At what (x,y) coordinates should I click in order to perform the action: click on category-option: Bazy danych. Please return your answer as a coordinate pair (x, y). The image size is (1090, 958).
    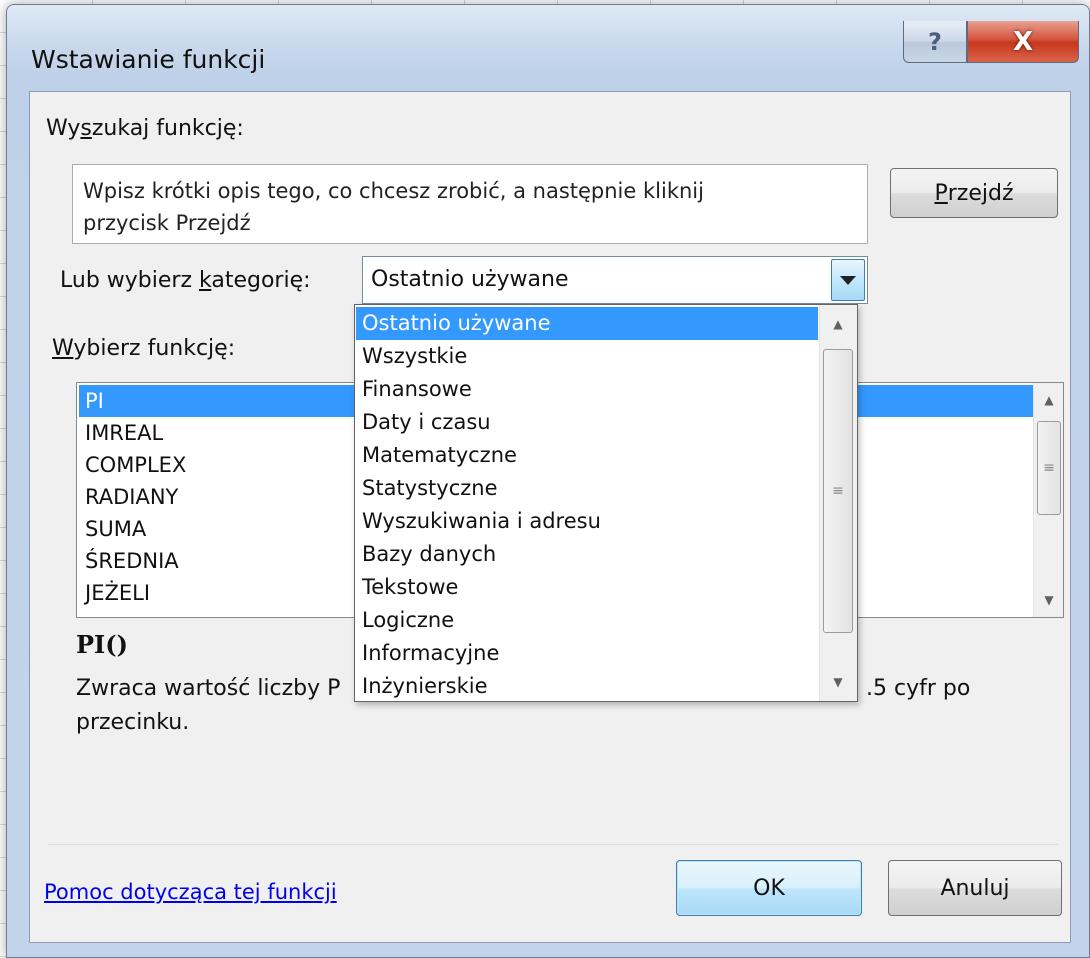
    Looking at the image, I should click on (587, 554).